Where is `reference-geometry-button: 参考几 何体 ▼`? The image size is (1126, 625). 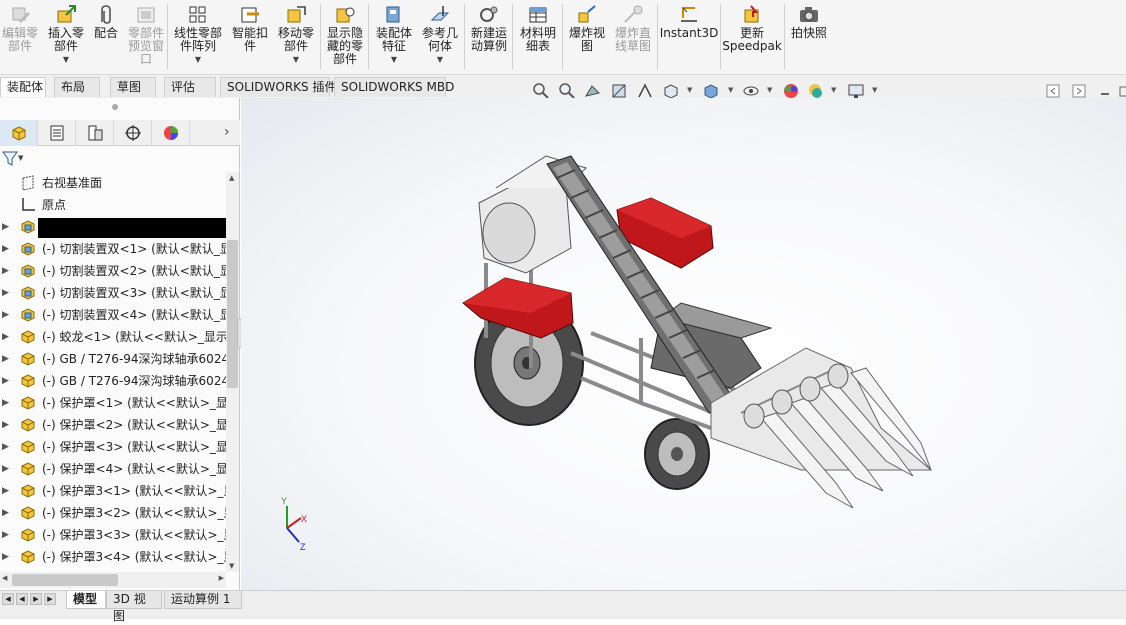 reference-geometry-button: 参考几 何体 ▼ is located at coordinates (440, 37).